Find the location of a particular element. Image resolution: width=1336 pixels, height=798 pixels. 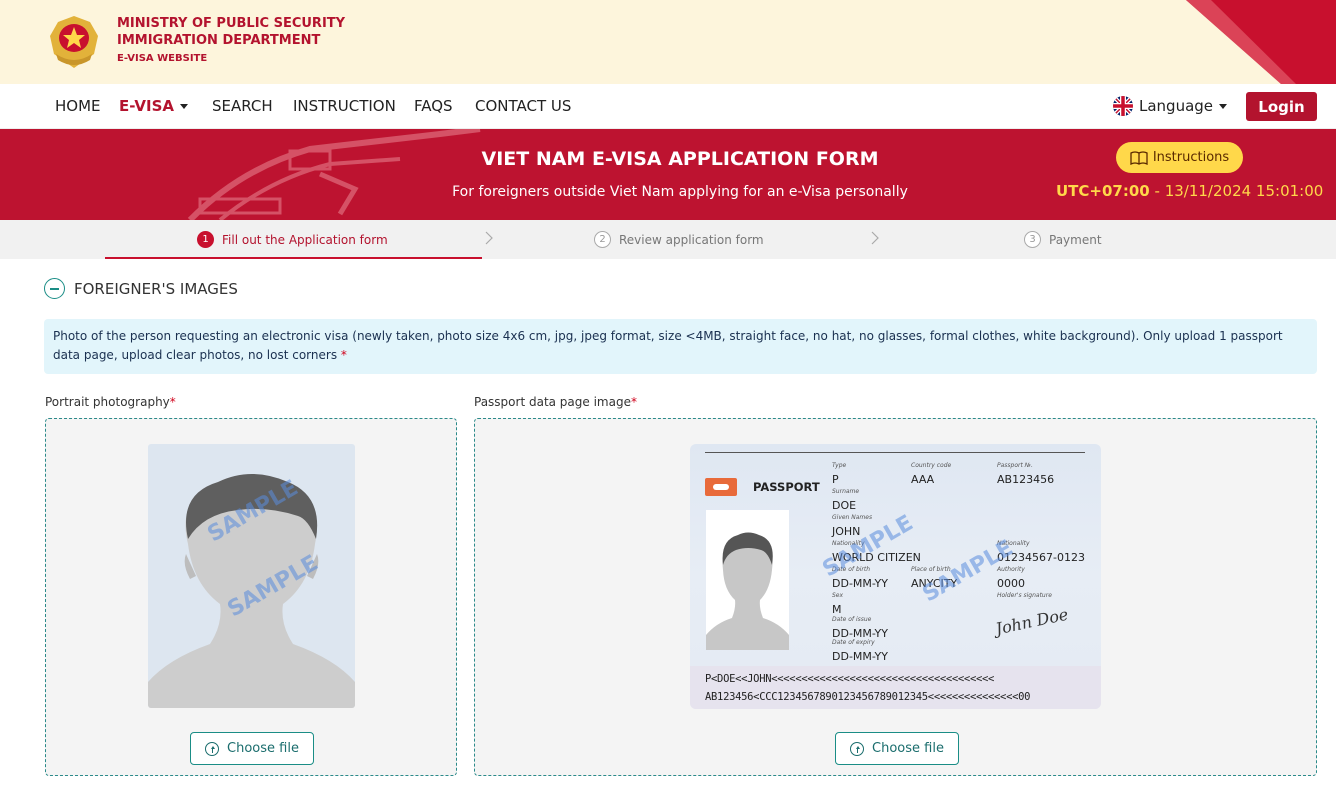

org-line-1: MINISTRY OF PUBLIC SECURITY is located at coordinates (231, 23).